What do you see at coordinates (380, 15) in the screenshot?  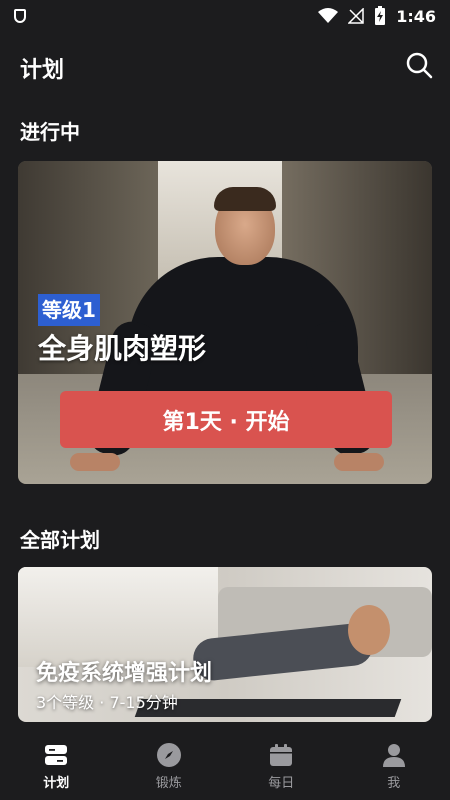 I see `battery-charging-icon` at bounding box center [380, 15].